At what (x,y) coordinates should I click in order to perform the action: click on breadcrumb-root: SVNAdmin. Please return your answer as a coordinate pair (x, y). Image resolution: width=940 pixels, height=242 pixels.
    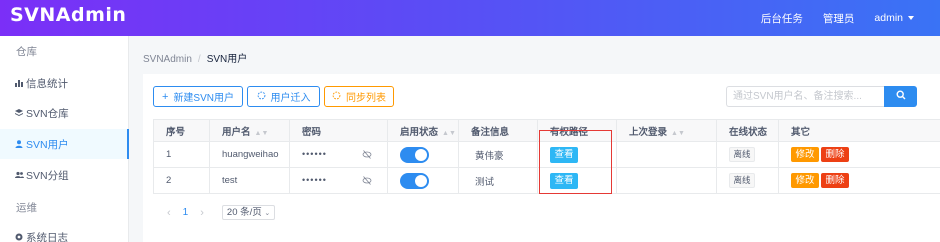
    Looking at the image, I should click on (167, 59).